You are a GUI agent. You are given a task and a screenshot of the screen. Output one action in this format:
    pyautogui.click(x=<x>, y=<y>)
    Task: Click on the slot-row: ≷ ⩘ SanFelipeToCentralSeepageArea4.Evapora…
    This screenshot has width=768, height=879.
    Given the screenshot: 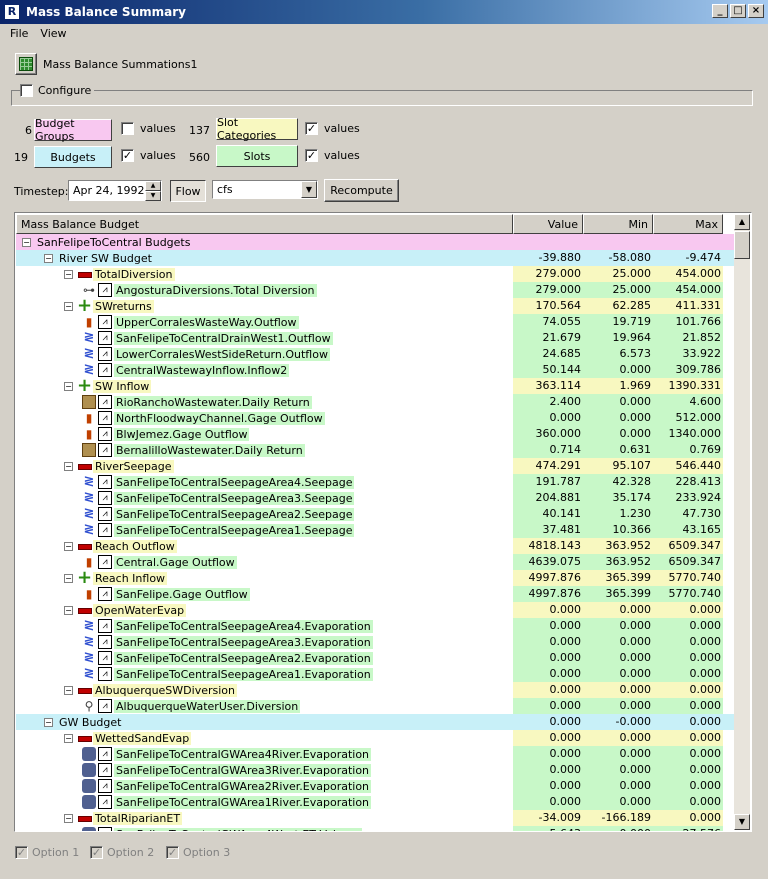 What is the action you would take?
    pyautogui.click(x=375, y=626)
    